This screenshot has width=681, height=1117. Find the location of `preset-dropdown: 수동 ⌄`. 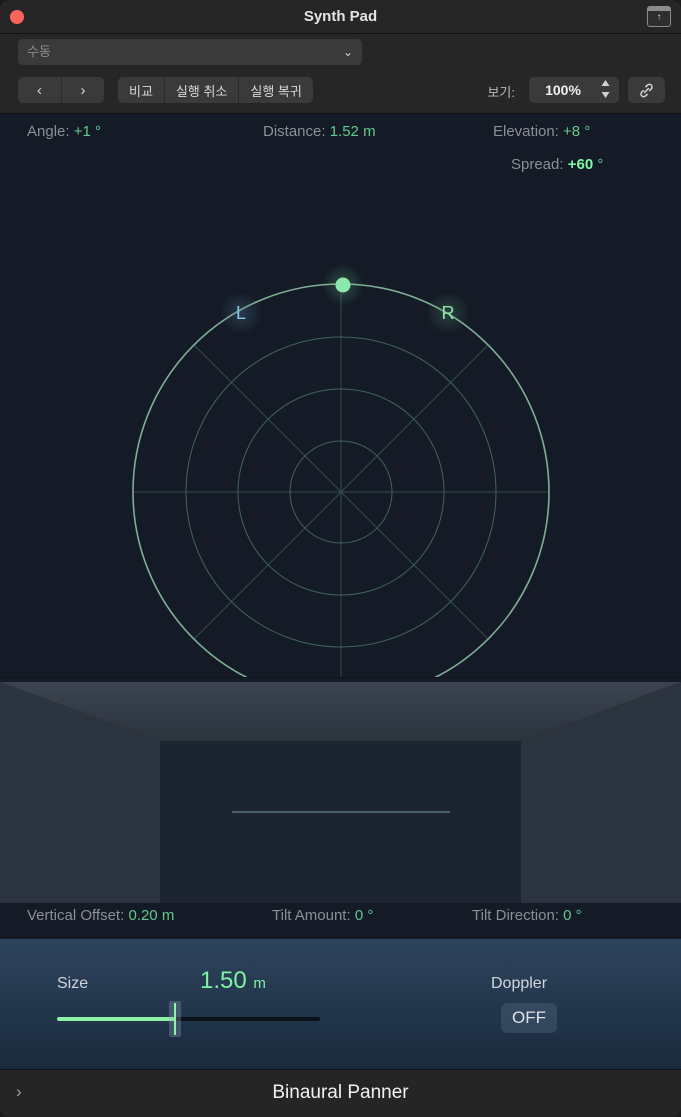

preset-dropdown: 수동 ⌄ is located at coordinates (190, 52).